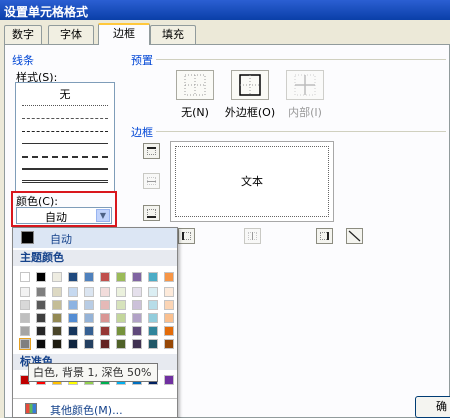 This screenshot has height=418, width=450. I want to click on line-style-dashed-fine, so click(65, 118).